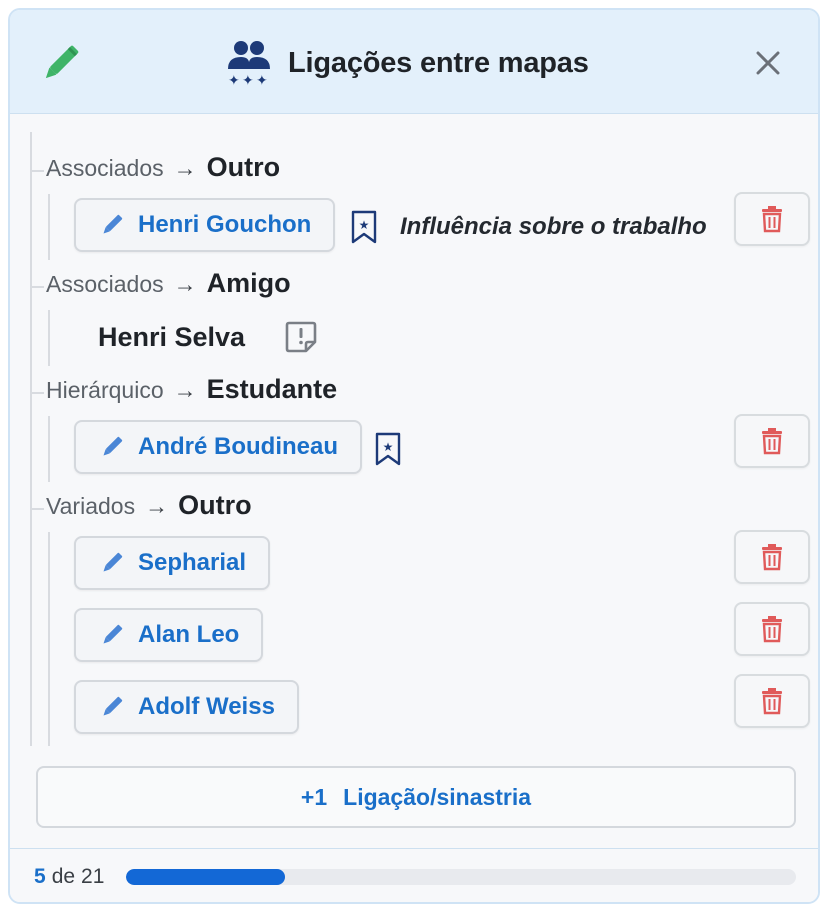  I want to click on add-link-label: Ligação/sinastria, so click(437, 796).